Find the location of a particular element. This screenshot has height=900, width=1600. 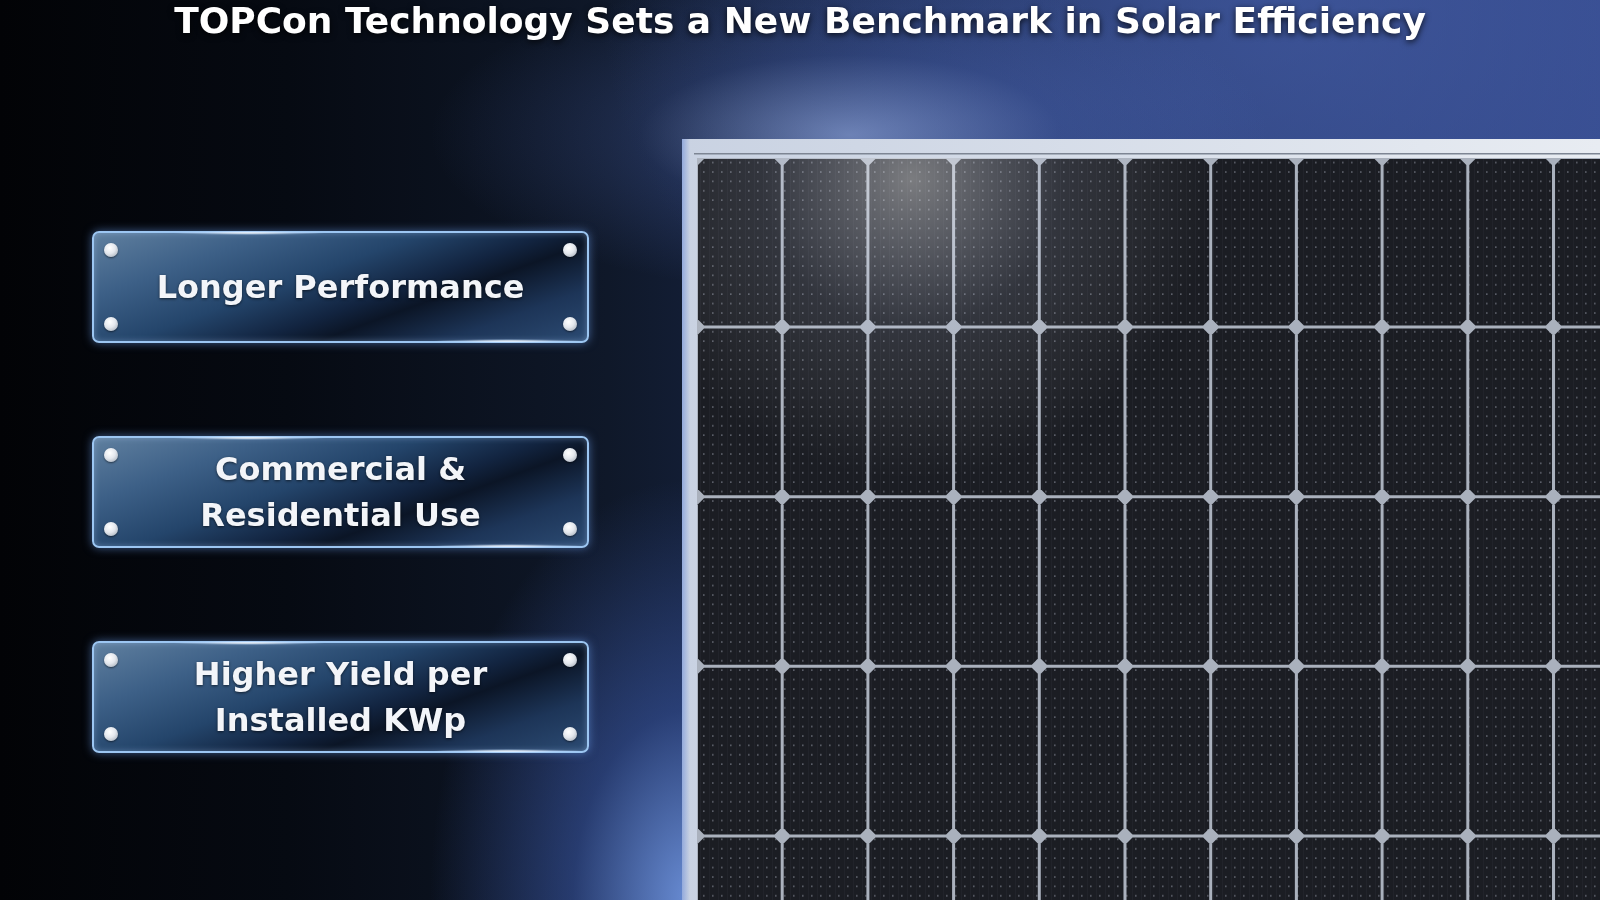

headline: TOPCon Technology Sets a New Benchmark in Solar Efficiency is located at coordinates (800, 21).